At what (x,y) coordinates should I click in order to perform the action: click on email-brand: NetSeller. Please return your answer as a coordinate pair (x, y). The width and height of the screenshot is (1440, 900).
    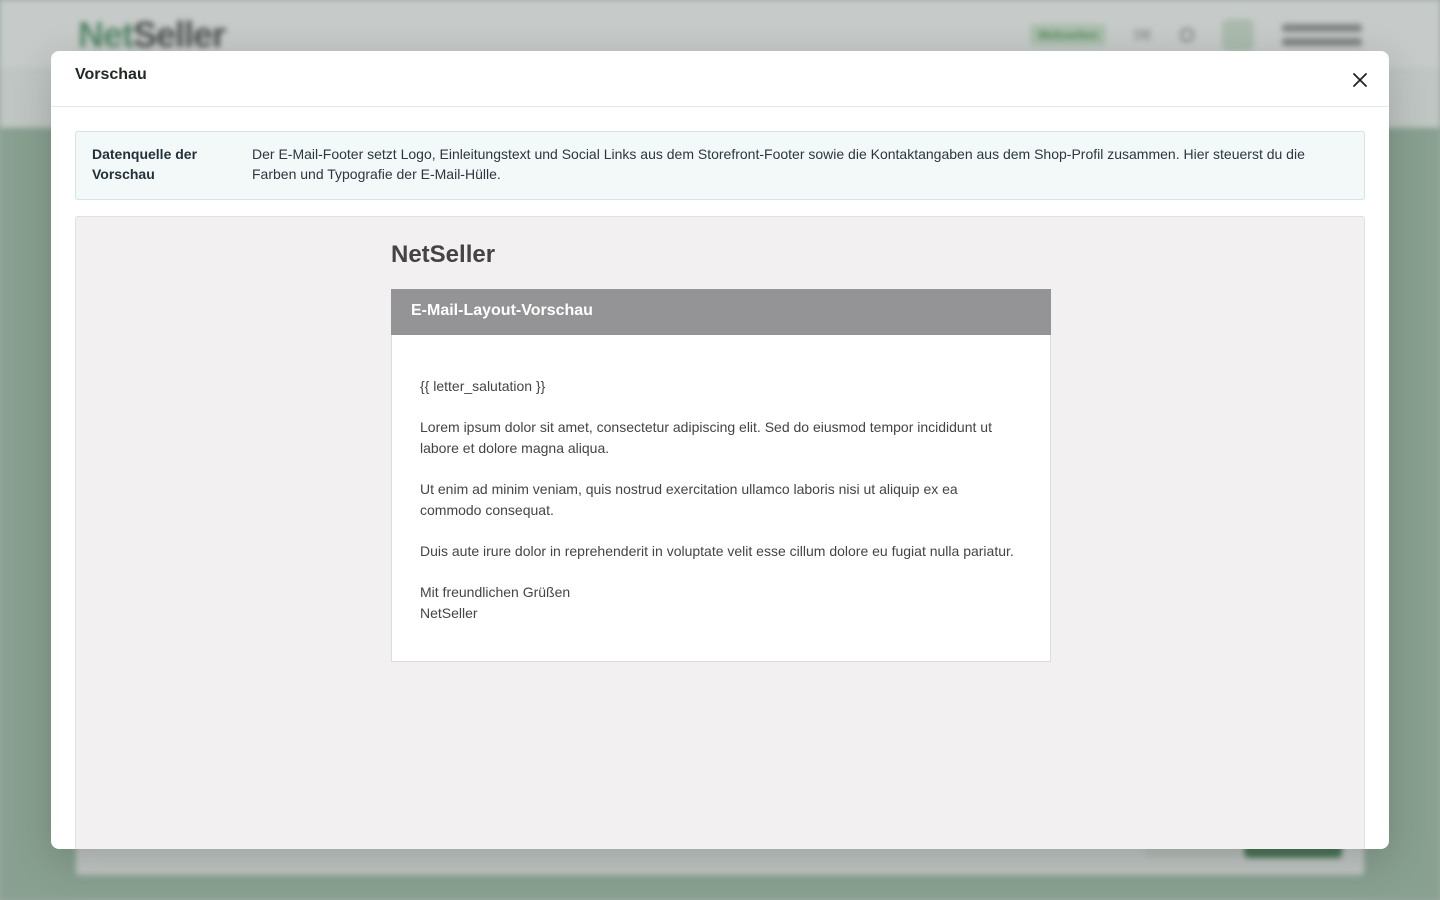
    Looking at the image, I should click on (443, 254).